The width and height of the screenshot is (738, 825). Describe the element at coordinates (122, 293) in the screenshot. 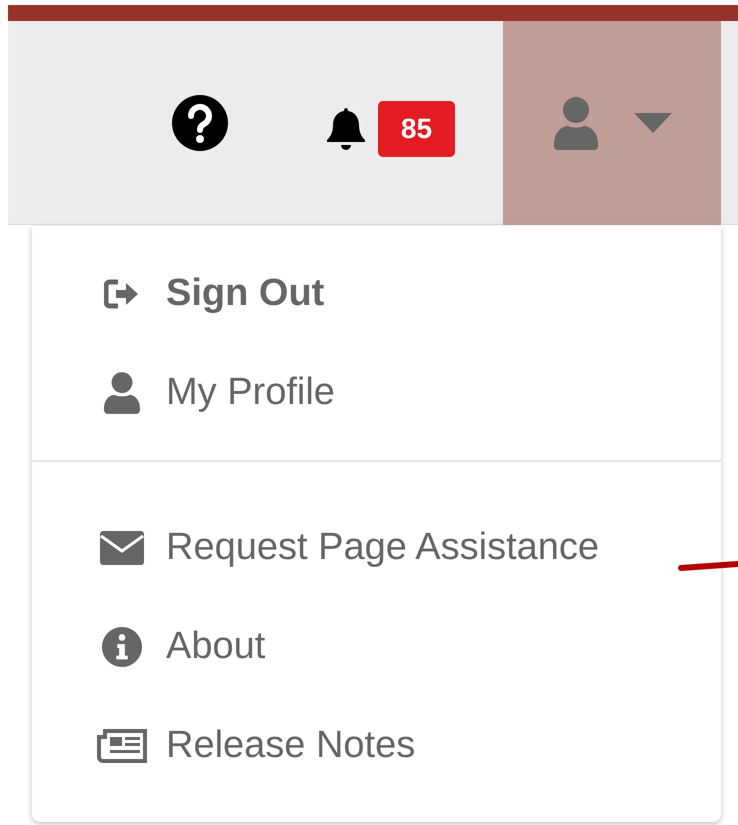

I see `sign-out-icon` at that location.